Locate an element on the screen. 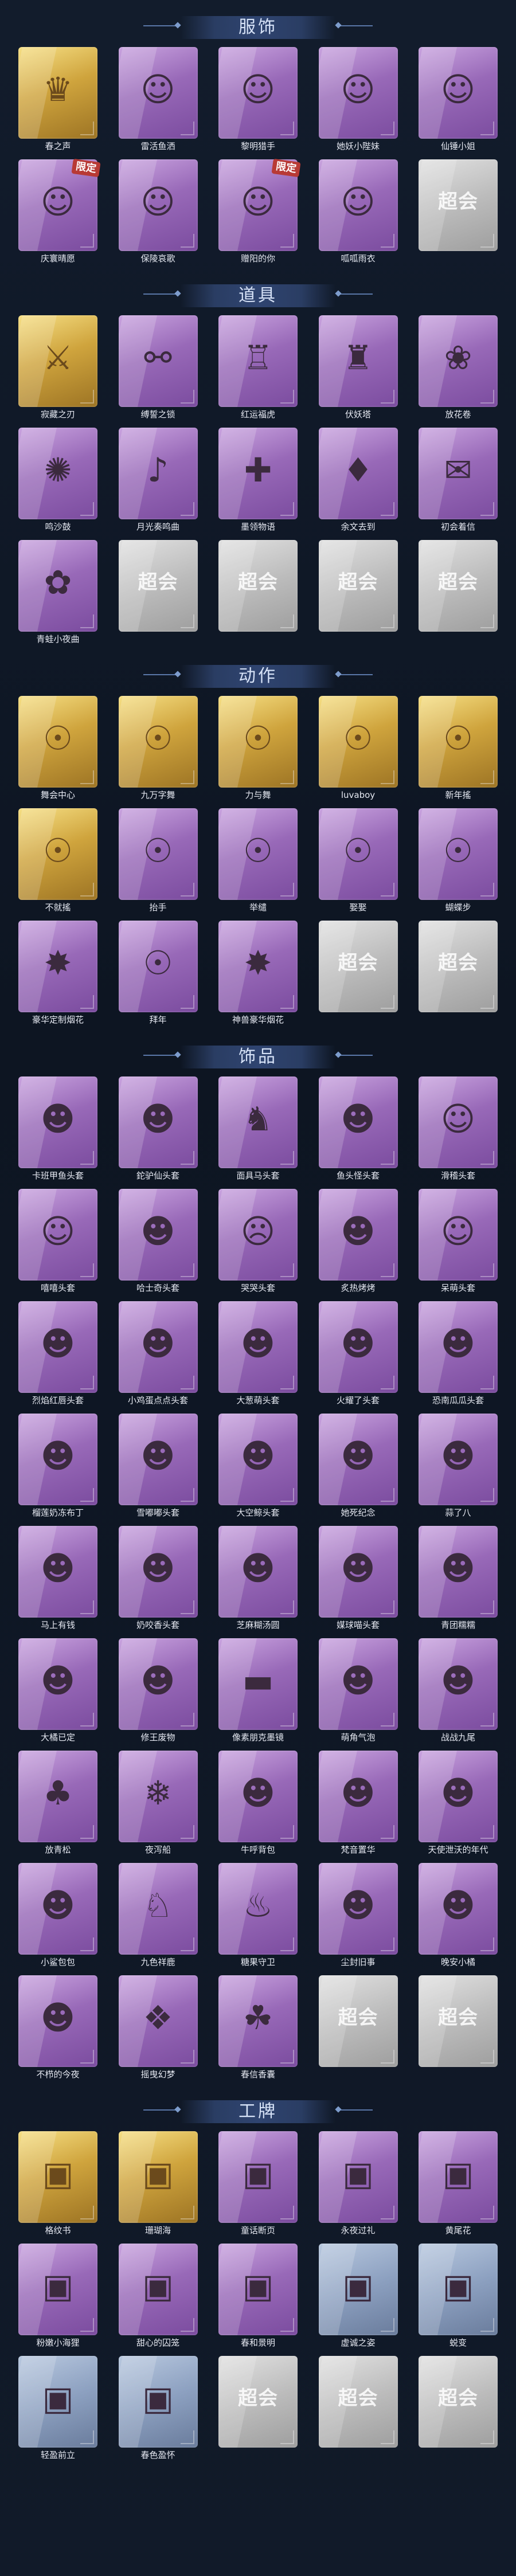  item-tile: ❄ 夜泻船 is located at coordinates (158, 1805).